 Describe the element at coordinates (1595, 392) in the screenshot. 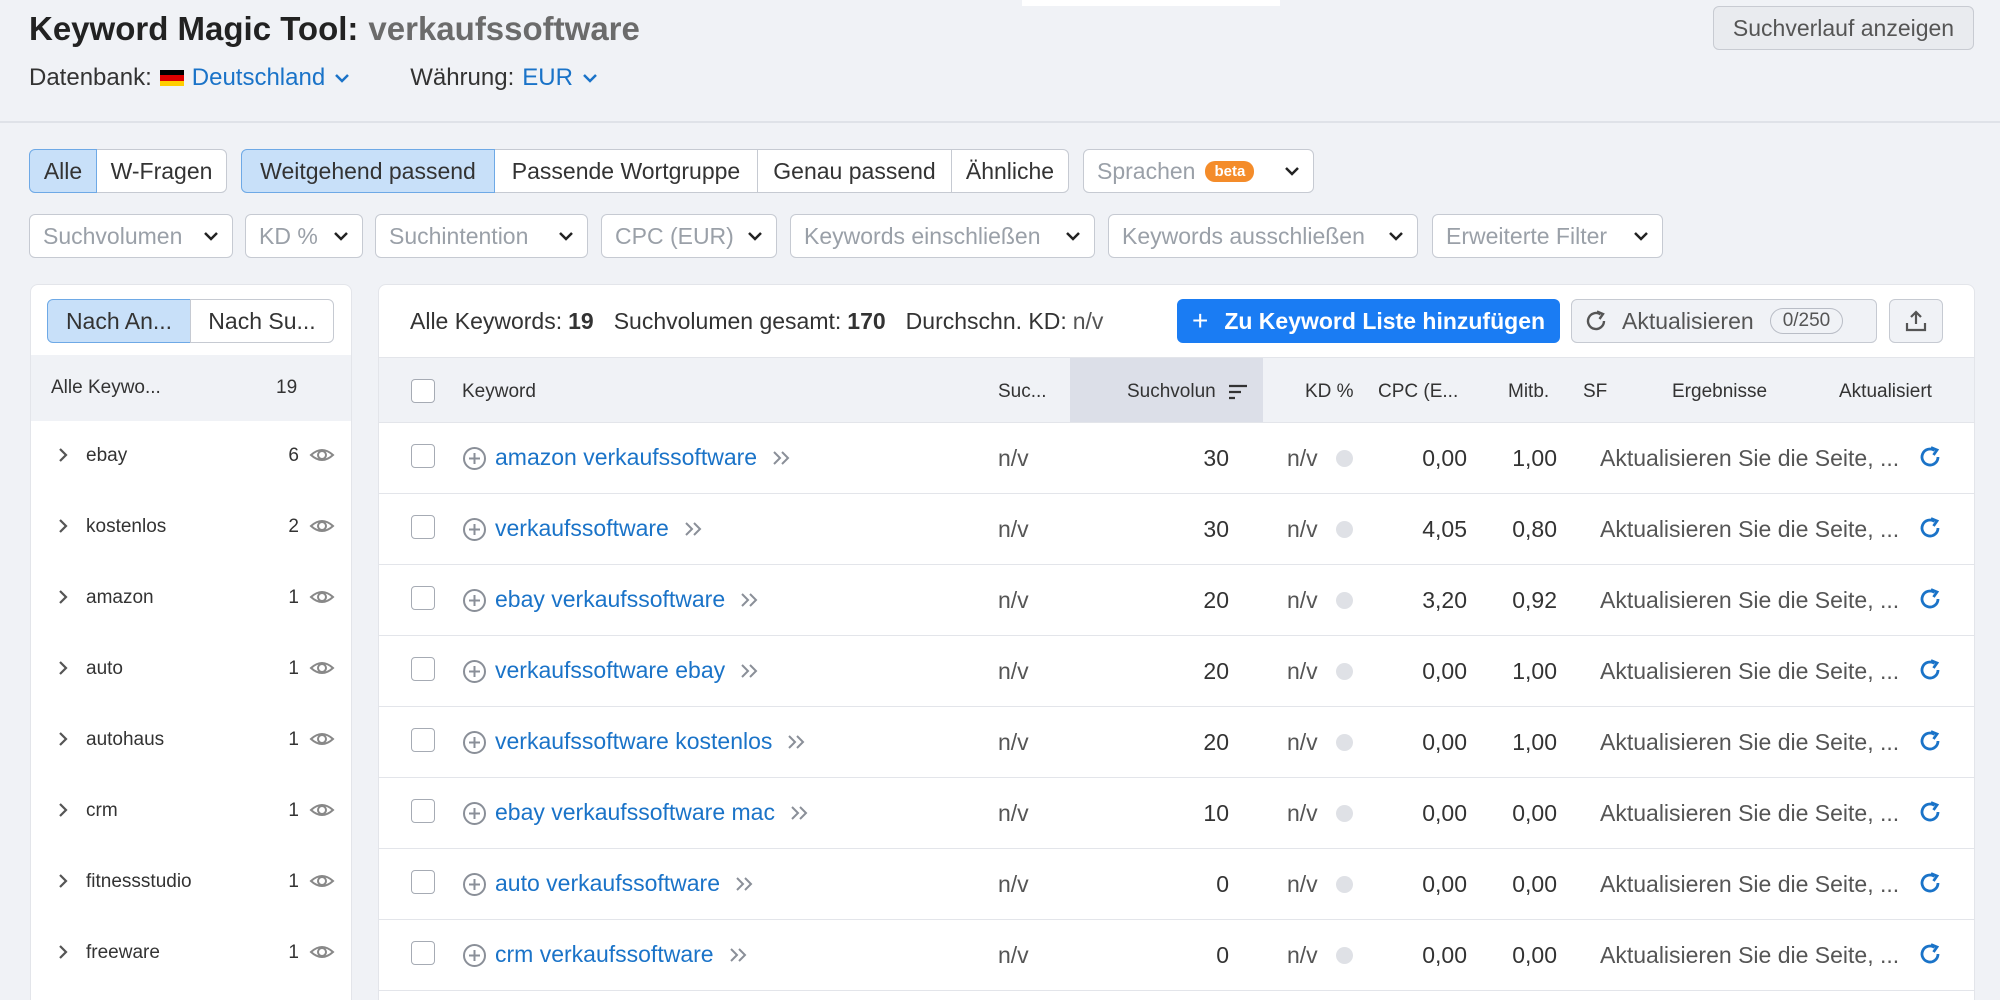

I see `header-serp-features: SF` at that location.